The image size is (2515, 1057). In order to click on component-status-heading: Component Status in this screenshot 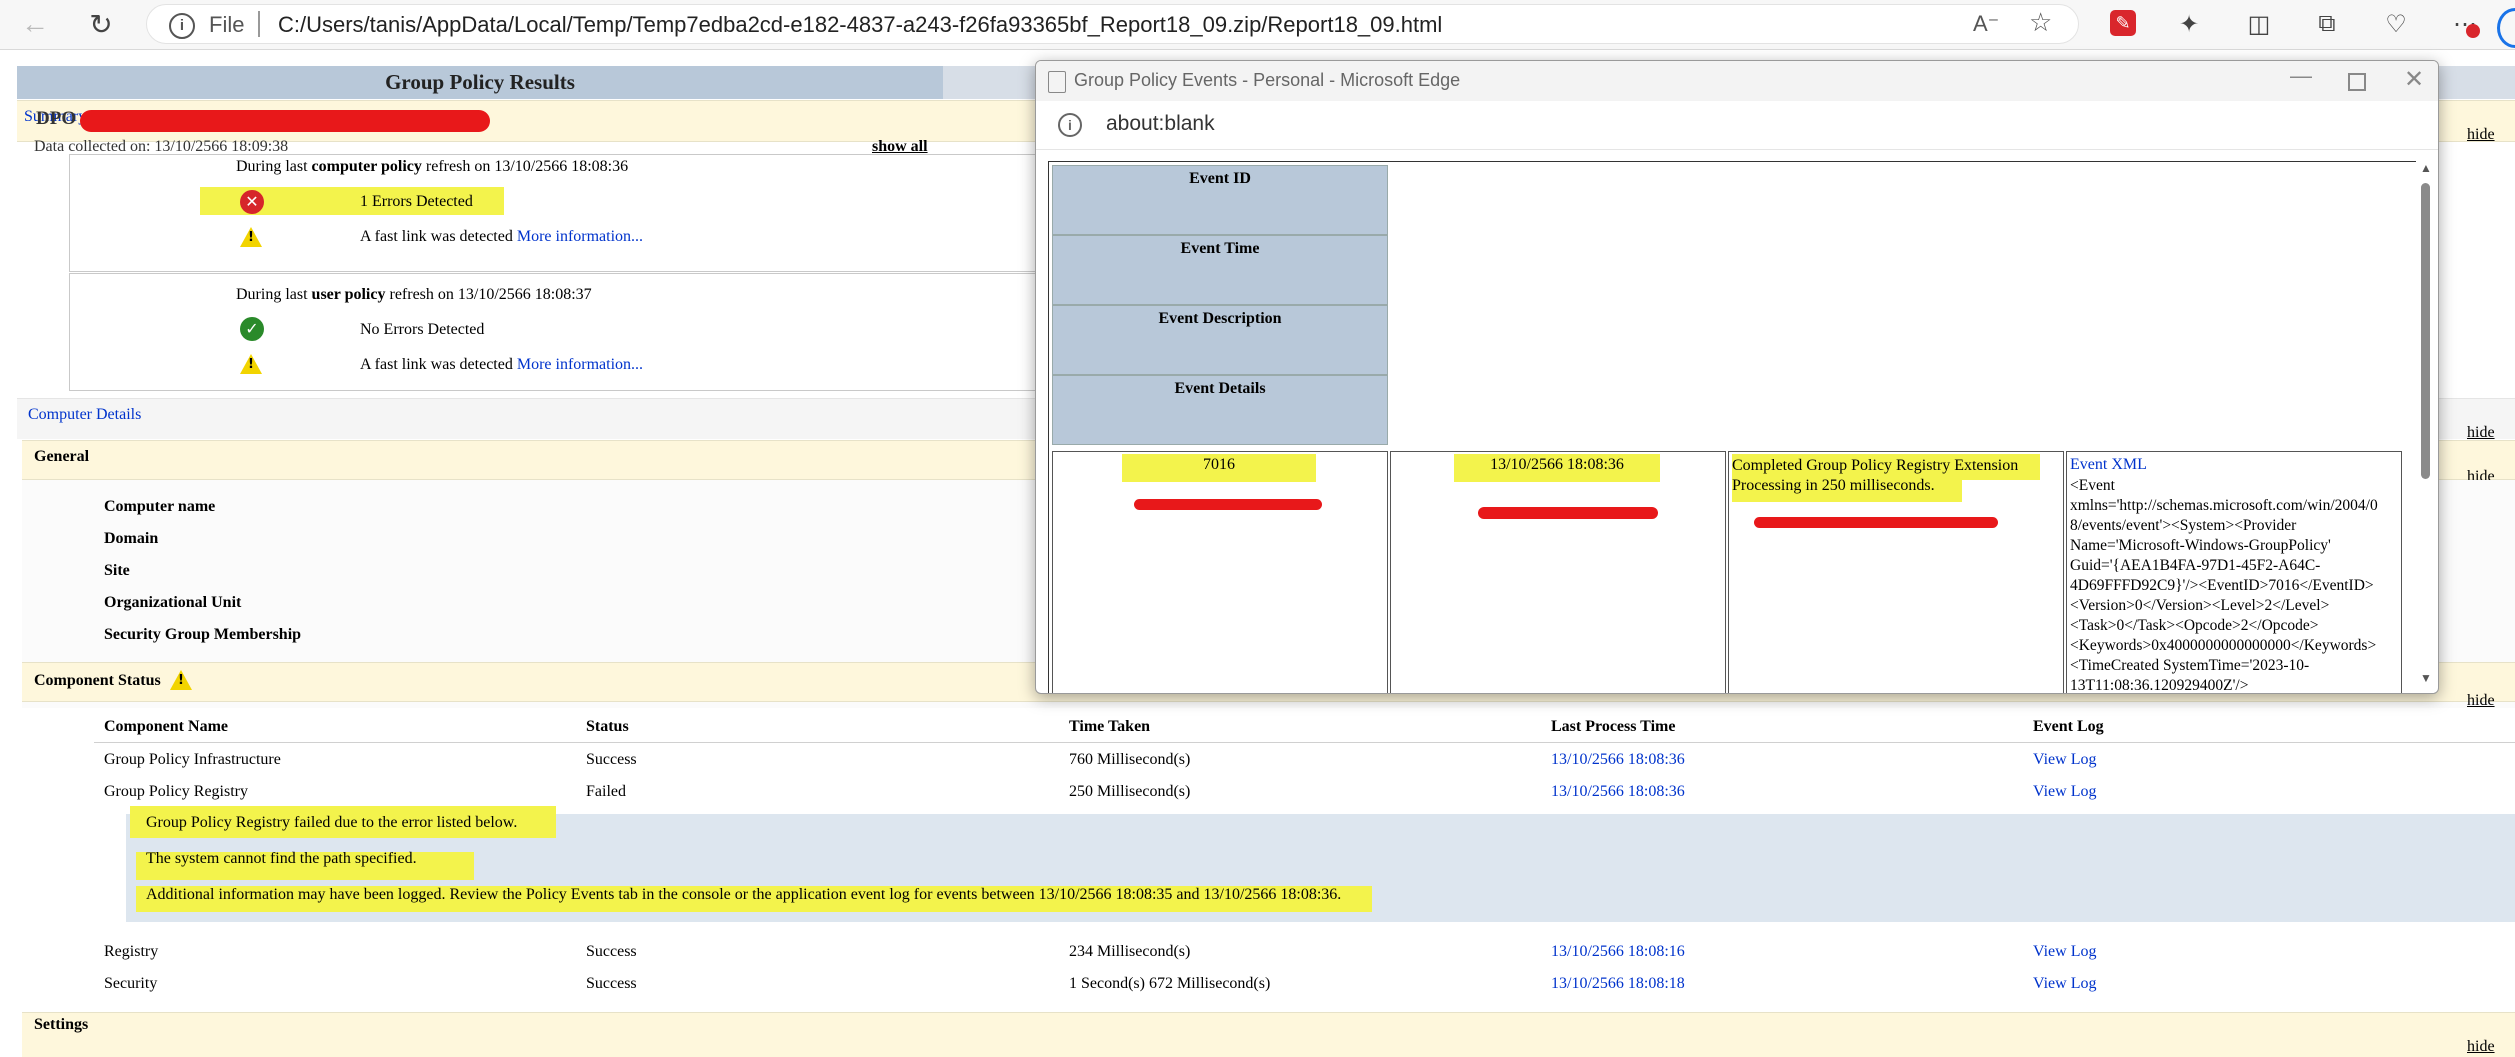, I will do `click(97, 681)`.